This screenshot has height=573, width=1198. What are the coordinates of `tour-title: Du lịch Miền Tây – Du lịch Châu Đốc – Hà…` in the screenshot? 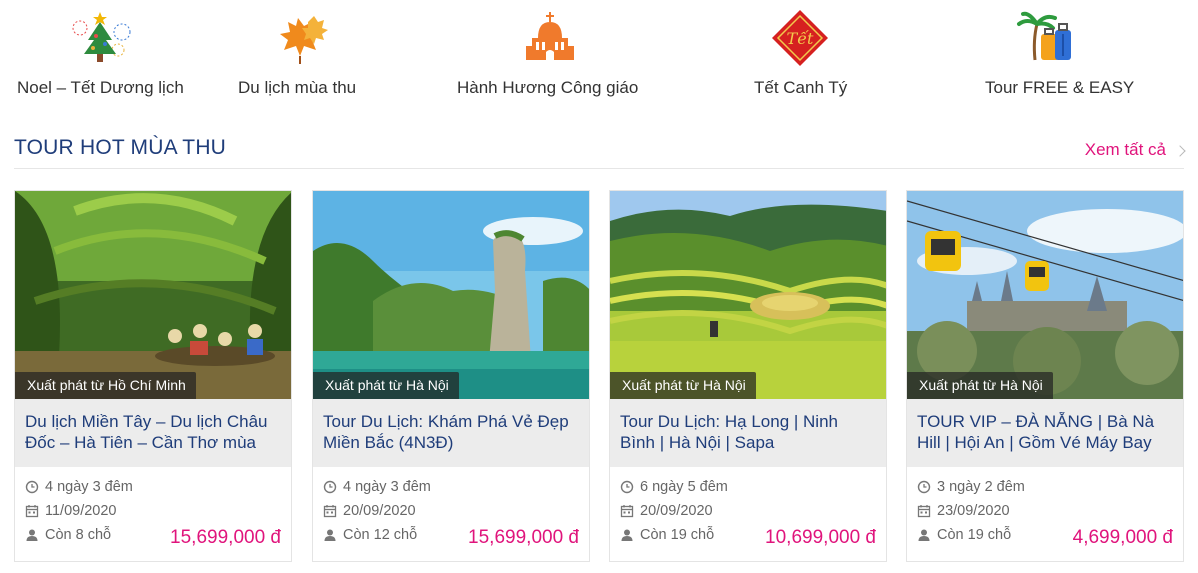 It's located at (153, 432).